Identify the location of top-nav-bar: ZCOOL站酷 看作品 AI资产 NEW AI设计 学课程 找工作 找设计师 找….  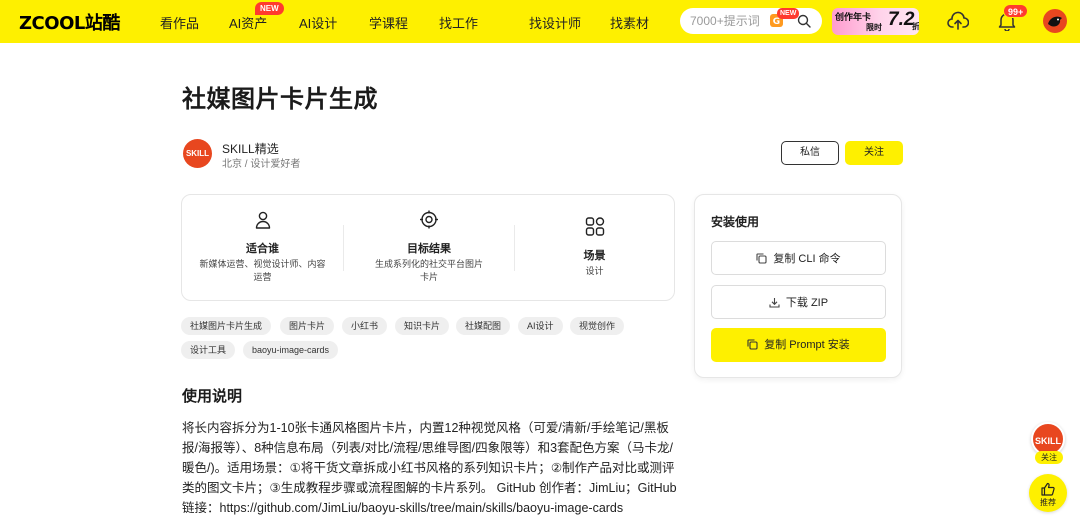
(540, 21).